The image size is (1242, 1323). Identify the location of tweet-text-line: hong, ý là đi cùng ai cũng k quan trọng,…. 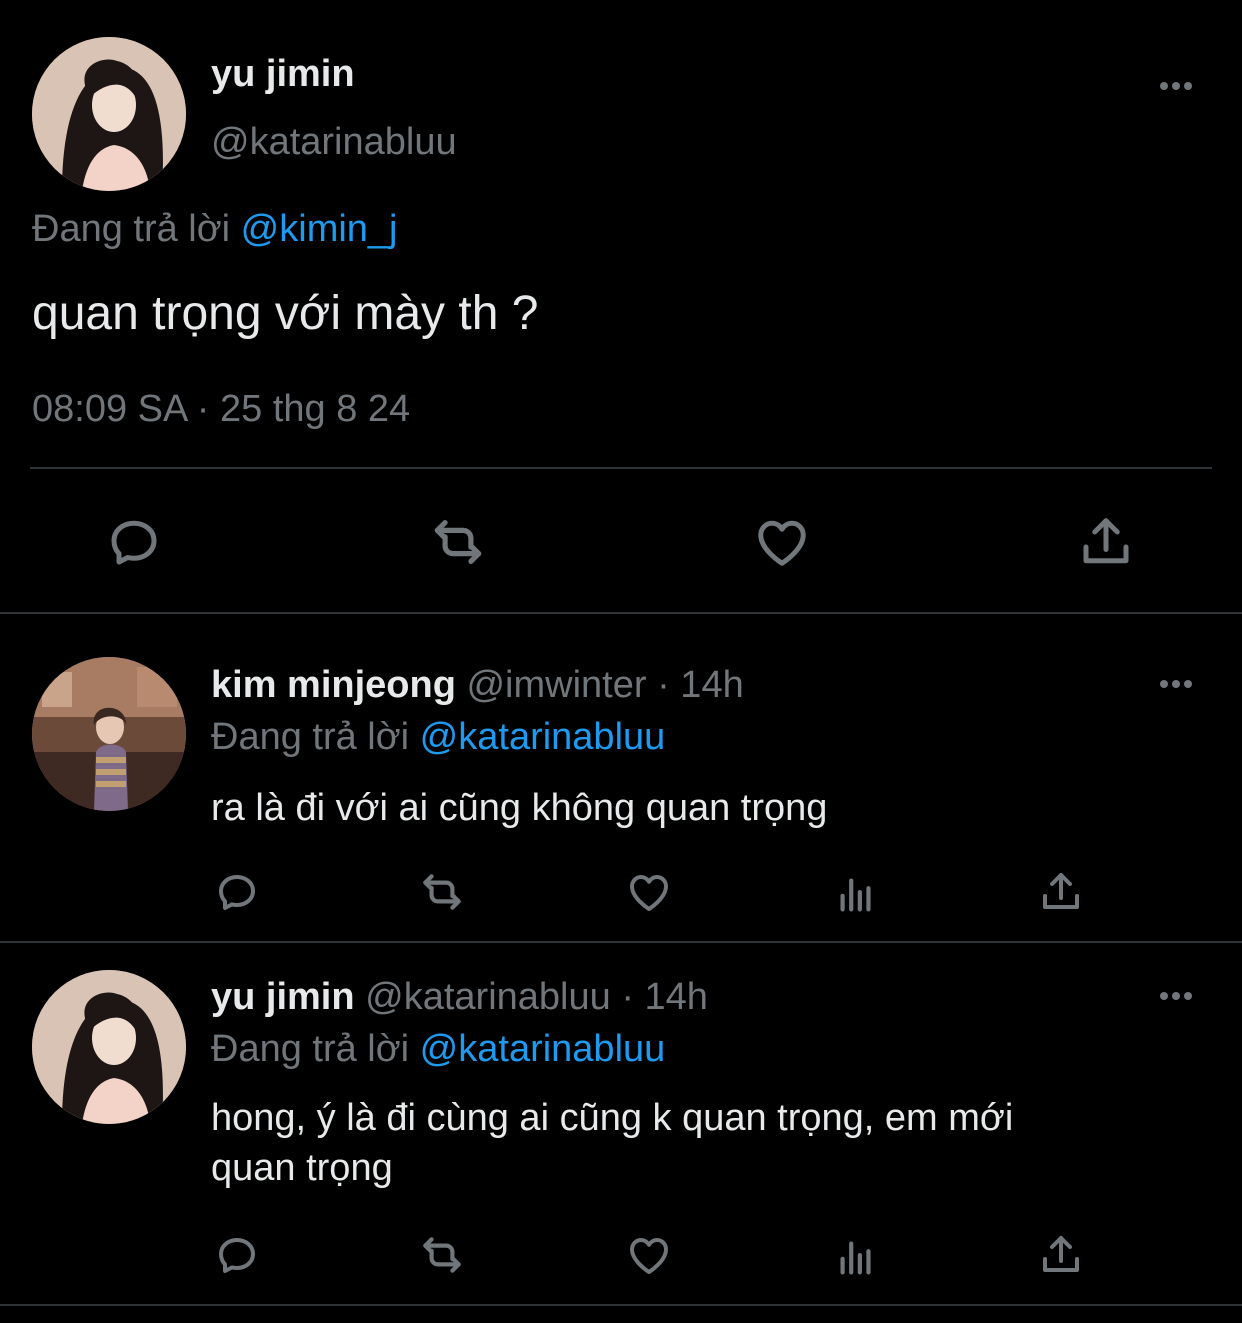
(612, 1118).